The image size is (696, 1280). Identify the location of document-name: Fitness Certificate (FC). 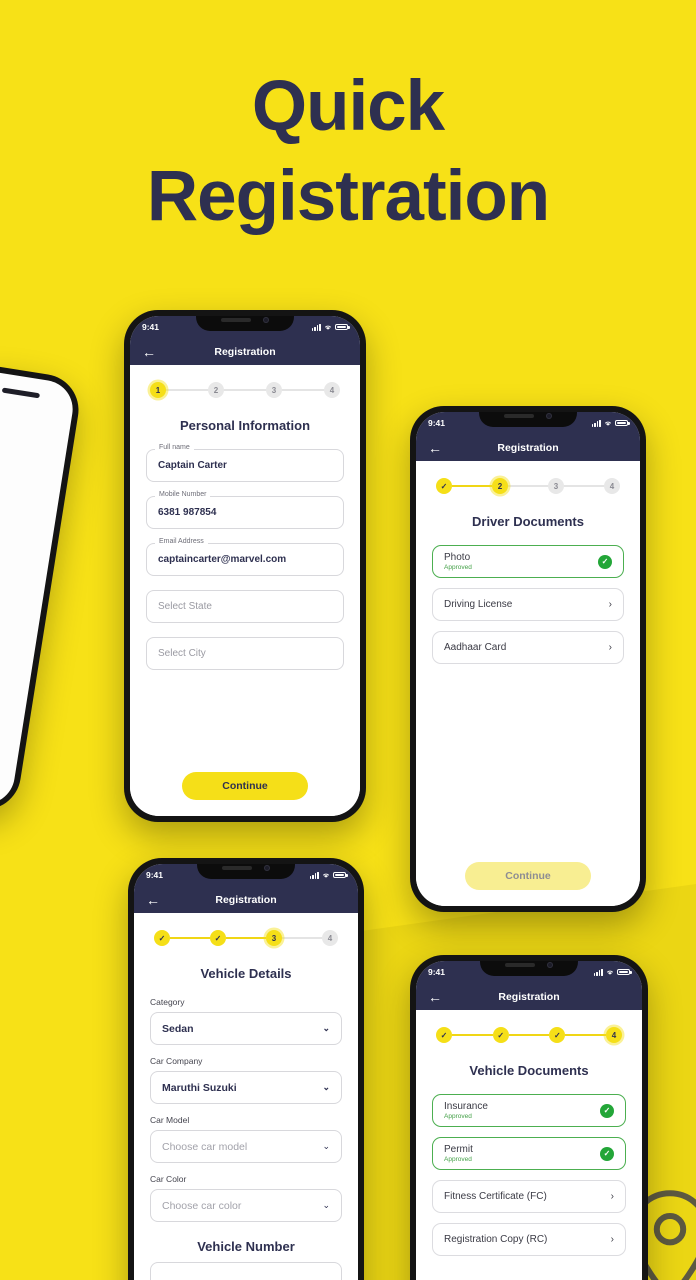
(495, 1196).